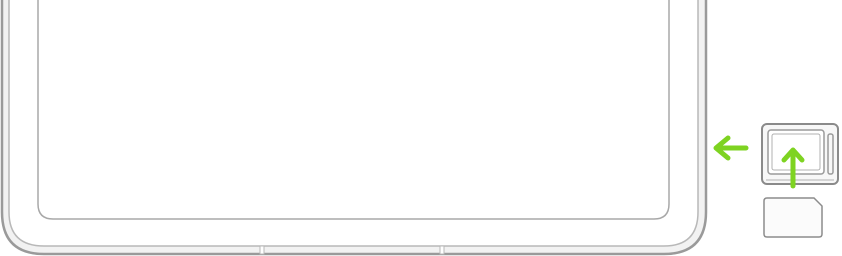  I want to click on sim-card, so click(793, 217).